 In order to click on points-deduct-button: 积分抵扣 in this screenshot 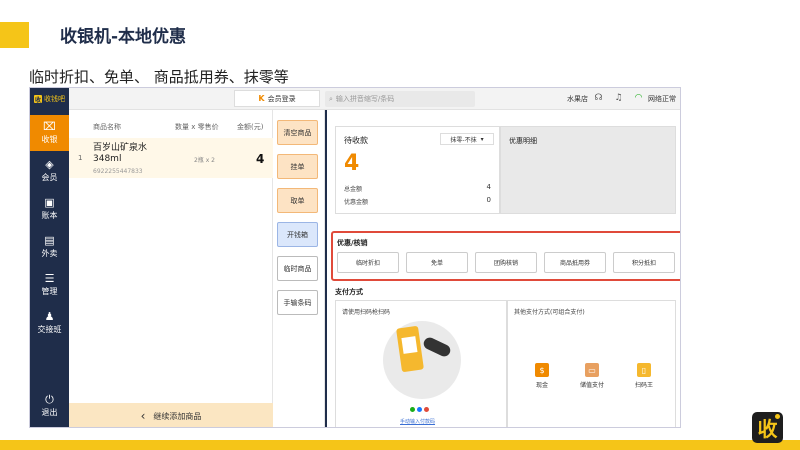, I will do `click(644, 262)`.